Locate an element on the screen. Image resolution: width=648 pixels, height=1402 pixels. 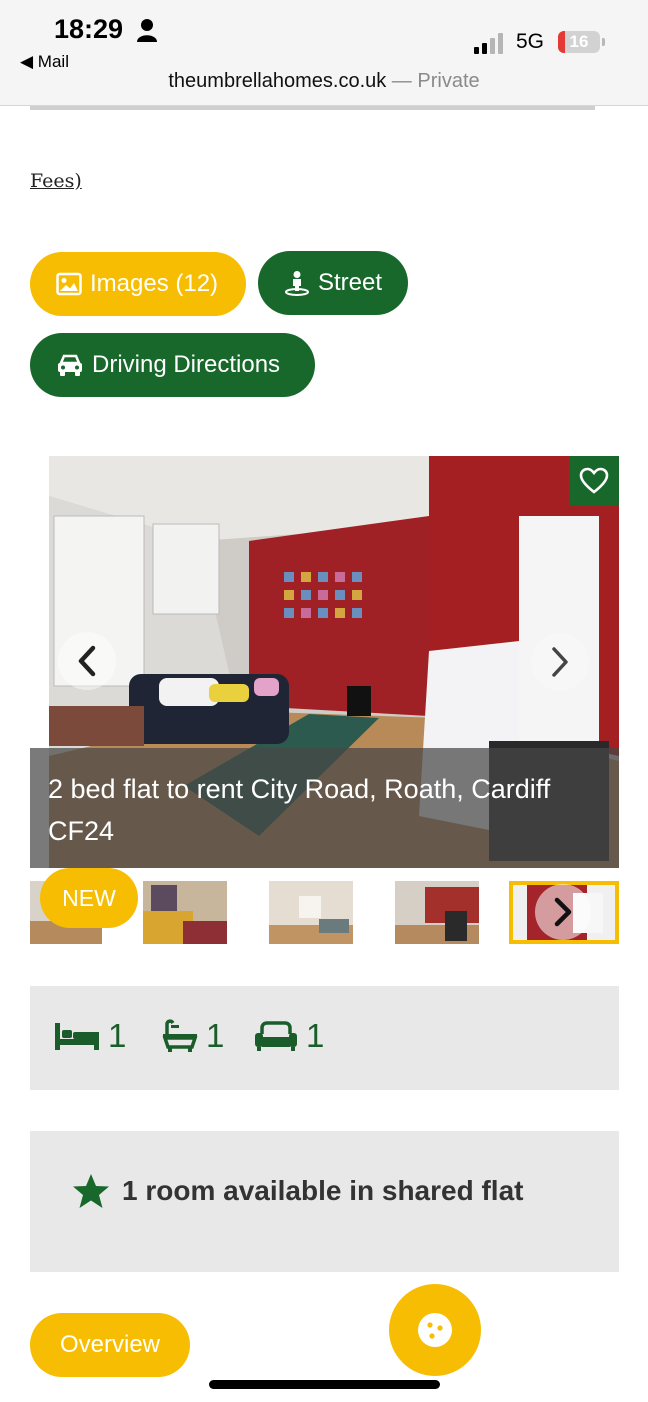
gallery-next-button is located at coordinates (560, 662).